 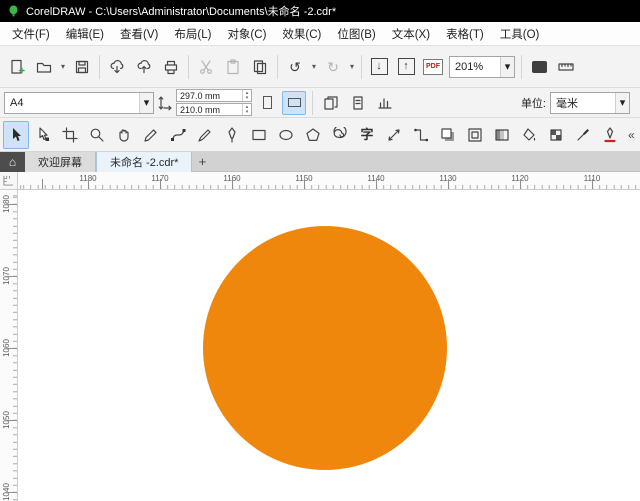 I want to click on artistic-media-tool, so click(x=205, y=135).